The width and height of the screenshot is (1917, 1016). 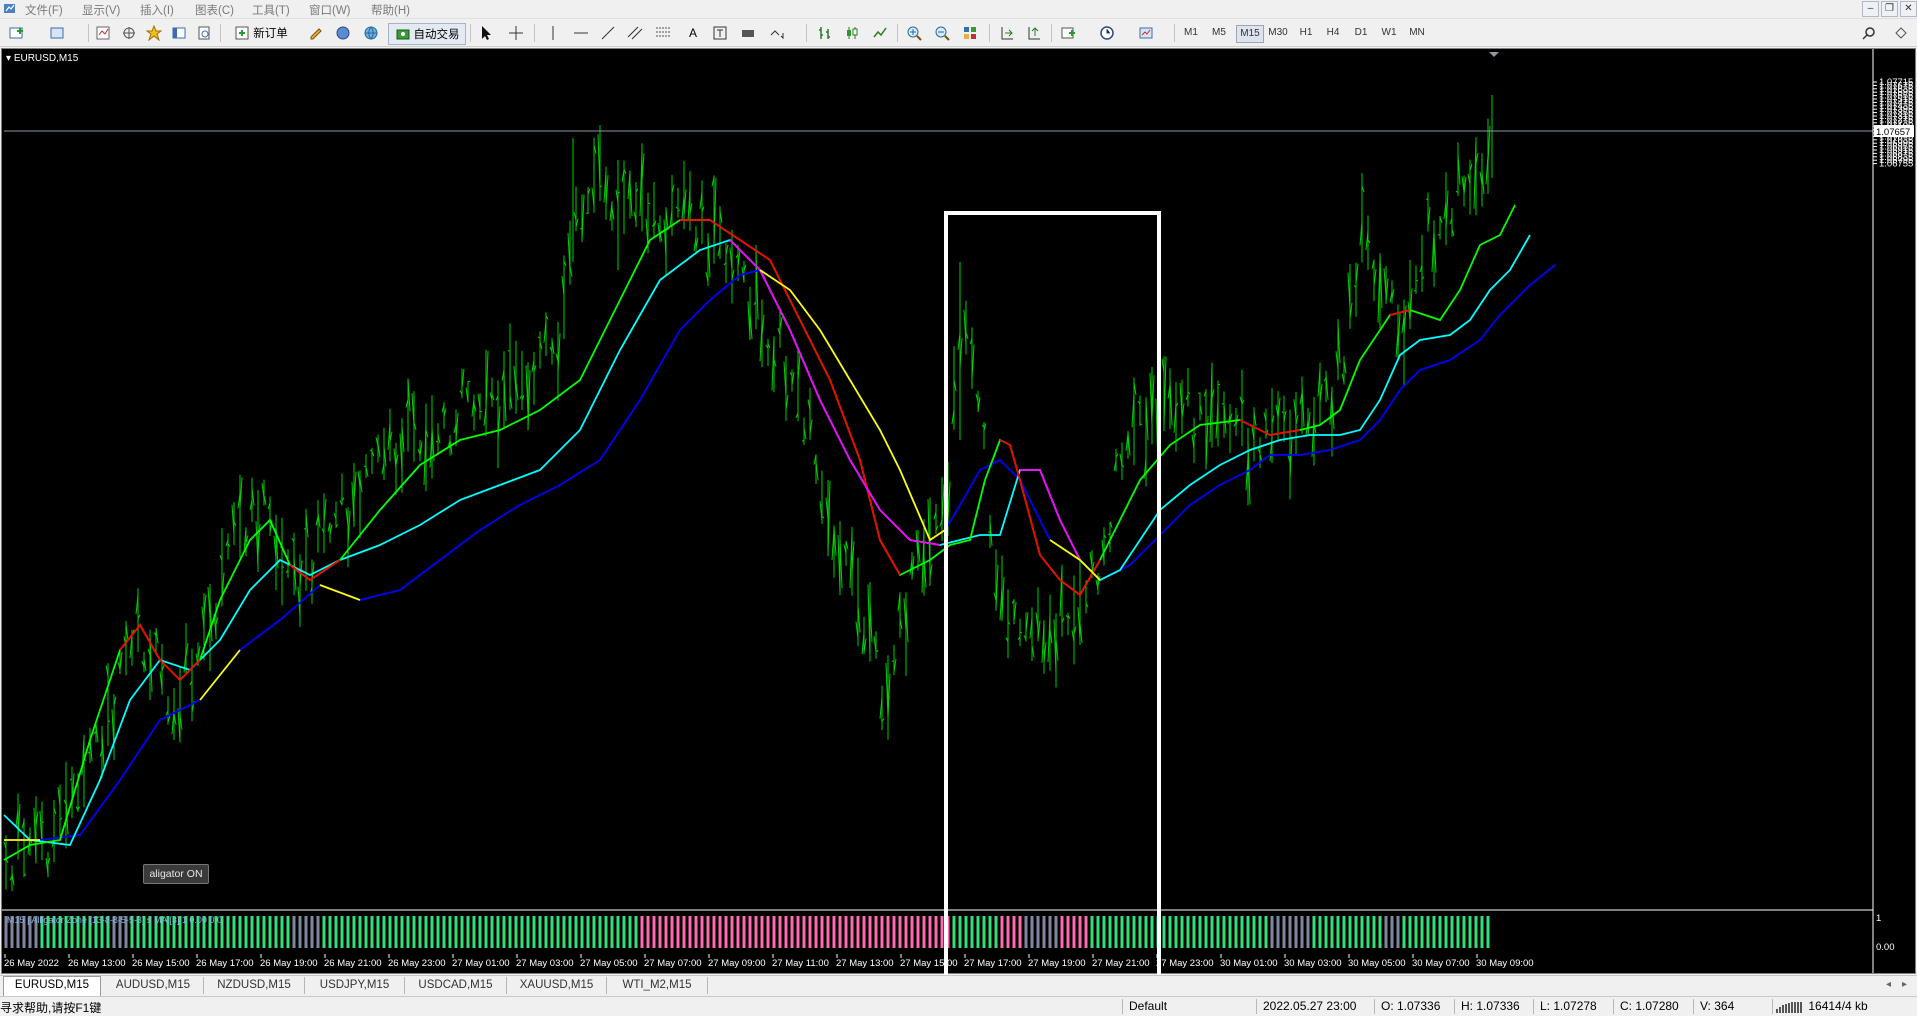 What do you see at coordinates (673, 963) in the screenshot?
I see `time-tick-label: 27 May 07:00` at bounding box center [673, 963].